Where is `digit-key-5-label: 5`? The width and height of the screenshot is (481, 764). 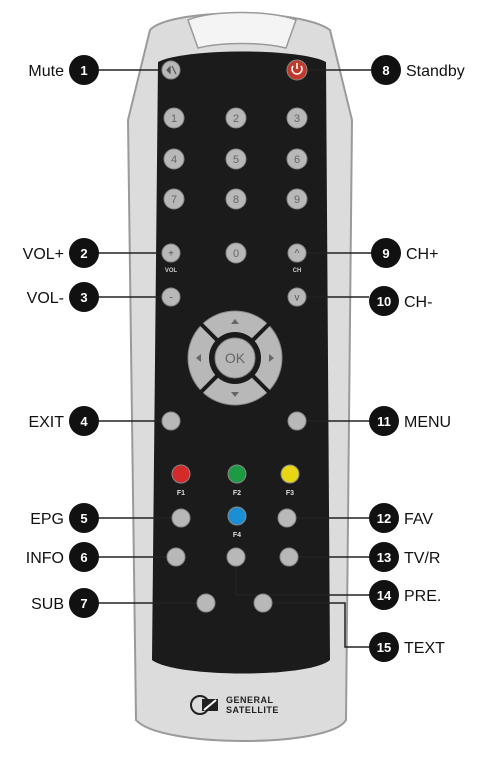
digit-key-5-label: 5 is located at coordinates (236, 160).